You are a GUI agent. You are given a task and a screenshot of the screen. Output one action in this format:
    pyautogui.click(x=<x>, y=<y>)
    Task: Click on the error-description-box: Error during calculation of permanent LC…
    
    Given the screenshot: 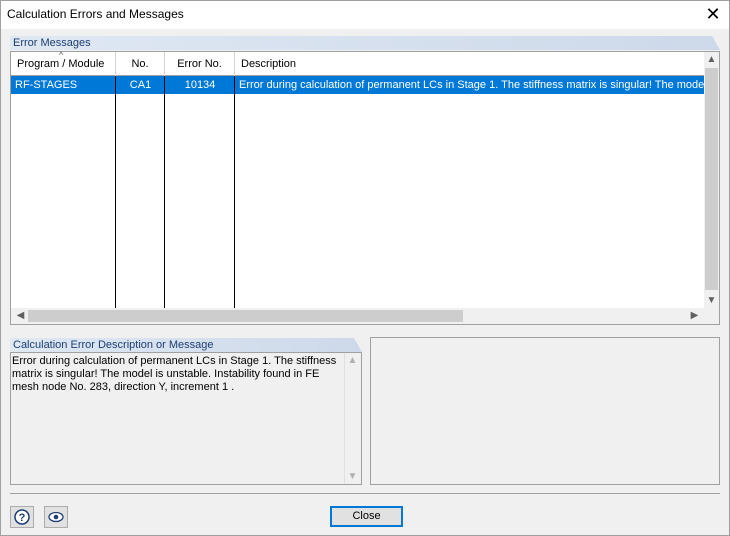 What is the action you would take?
    pyautogui.click(x=186, y=418)
    